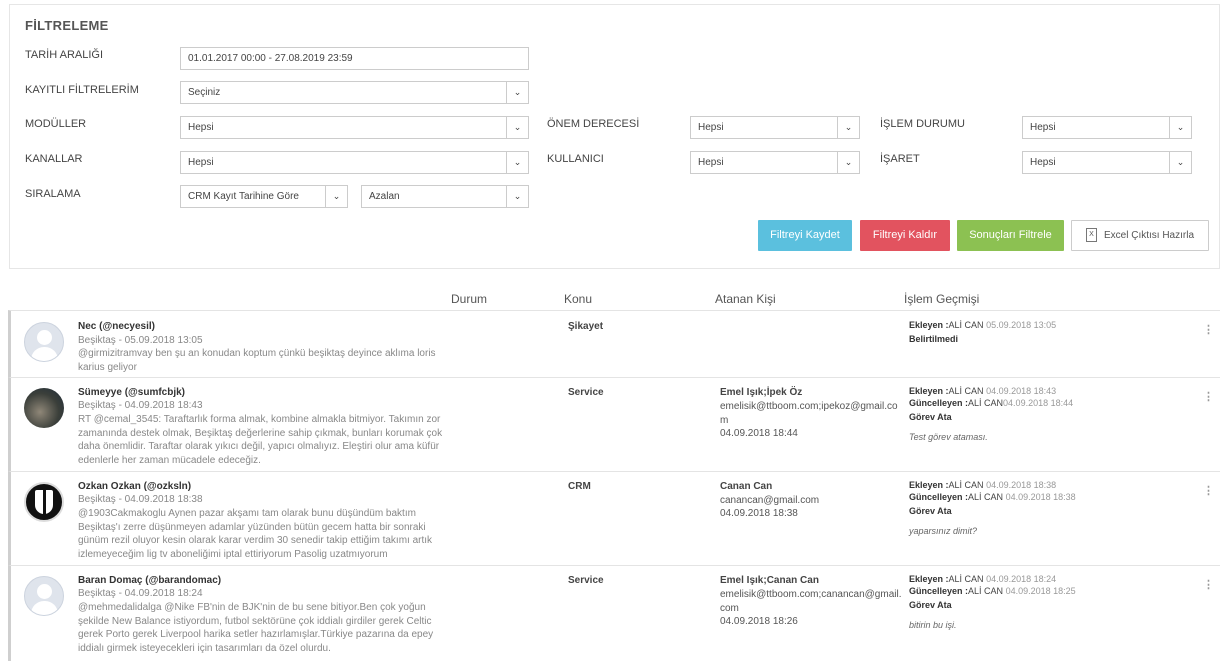  What do you see at coordinates (64, 55) in the screenshot?
I see `date-range-label: TARİH ARALIĞI` at bounding box center [64, 55].